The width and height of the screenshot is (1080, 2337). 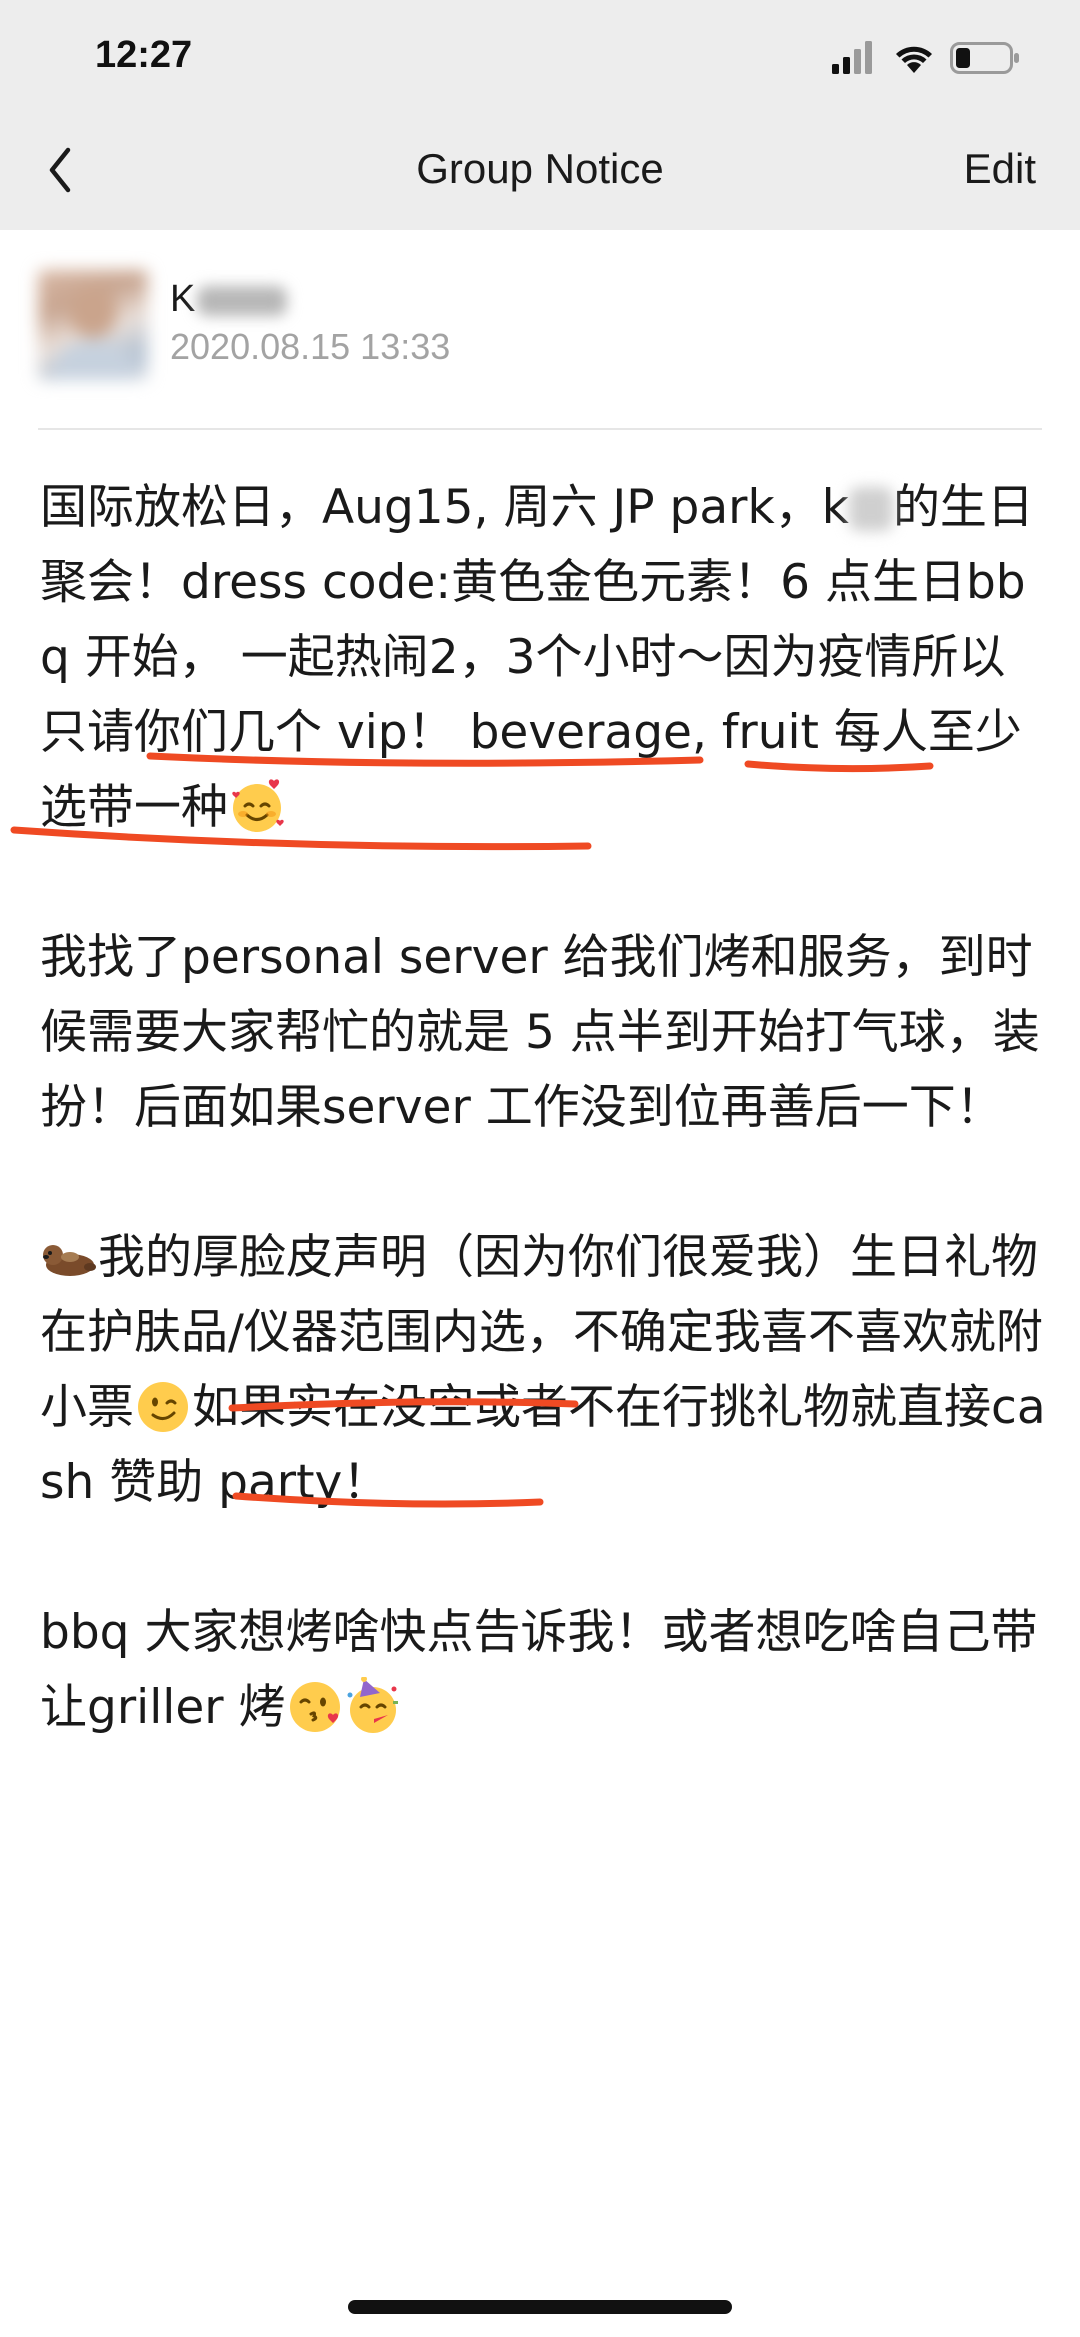 I want to click on notice-paragraph-4: bbq 大家想烤啥快点告诉我！或者想吃啥自己带让griller 烤, so click(x=545, y=1670).